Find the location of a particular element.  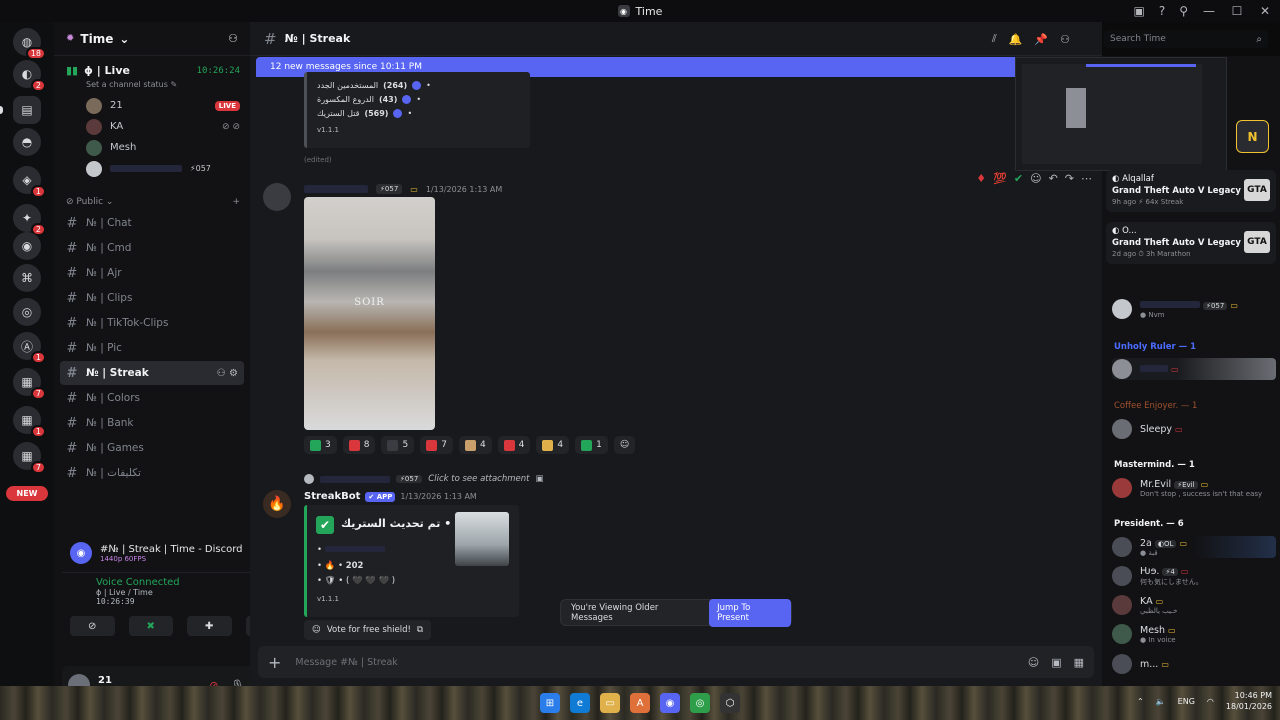

folder-icon: ▭ is located at coordinates (610, 703).